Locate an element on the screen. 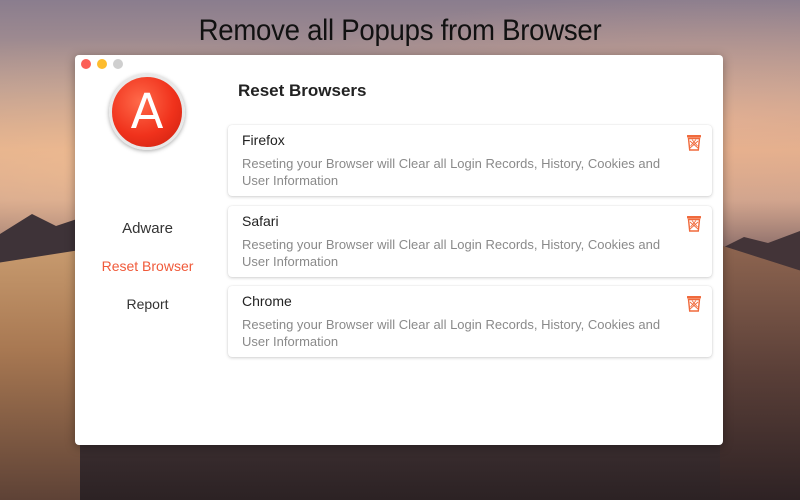 This screenshot has height=500, width=800. minimize-window-button is located at coordinates (102, 64).